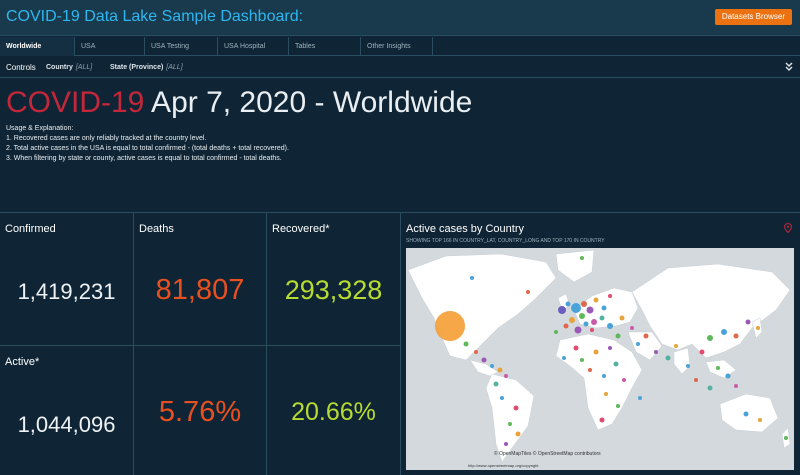 The width and height of the screenshot is (800, 475). Describe the element at coordinates (66, 291) in the screenshot. I see `kpi-confirmed-value: 1,419,231` at that location.